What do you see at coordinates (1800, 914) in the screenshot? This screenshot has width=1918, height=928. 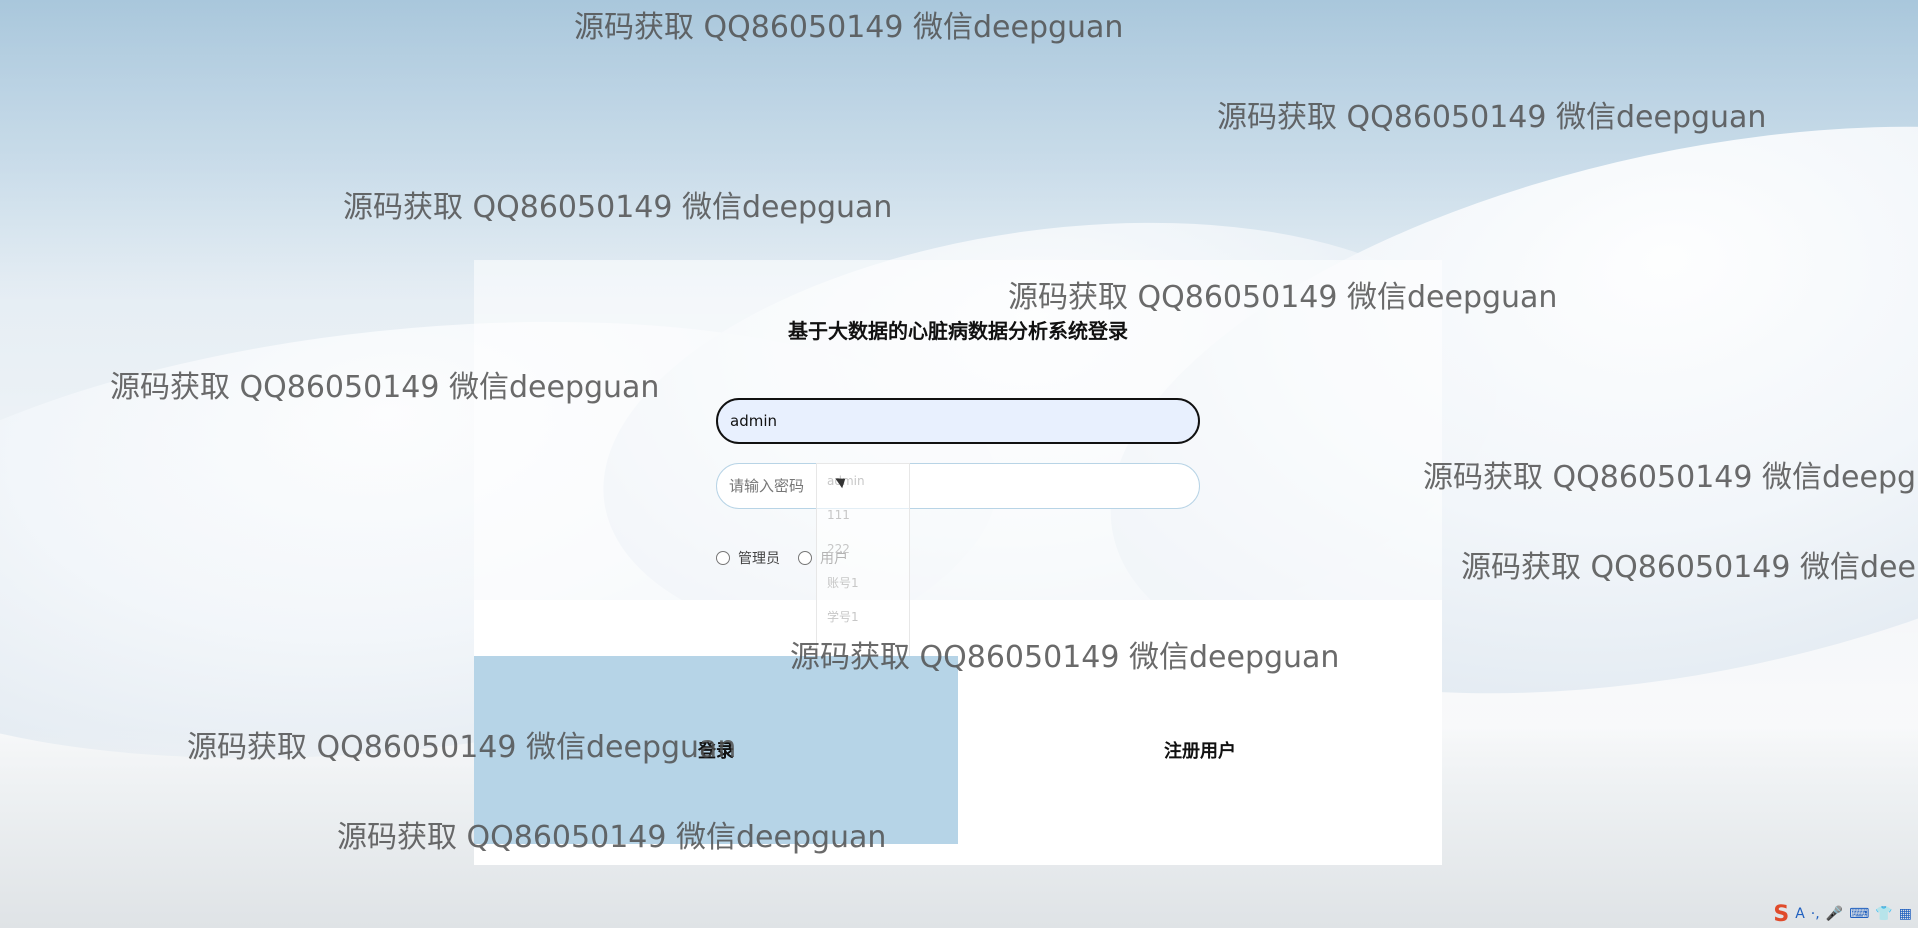 I see `ime-mode-icon: A` at bounding box center [1800, 914].